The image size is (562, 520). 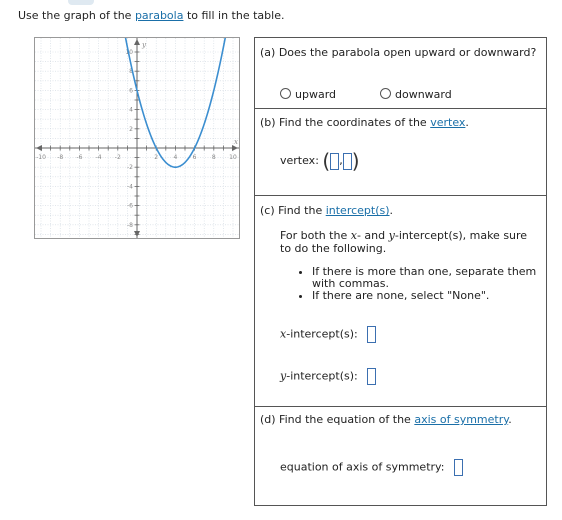 I want to click on y-intercept-answer: y-intercept(s):, so click(x=328, y=376).